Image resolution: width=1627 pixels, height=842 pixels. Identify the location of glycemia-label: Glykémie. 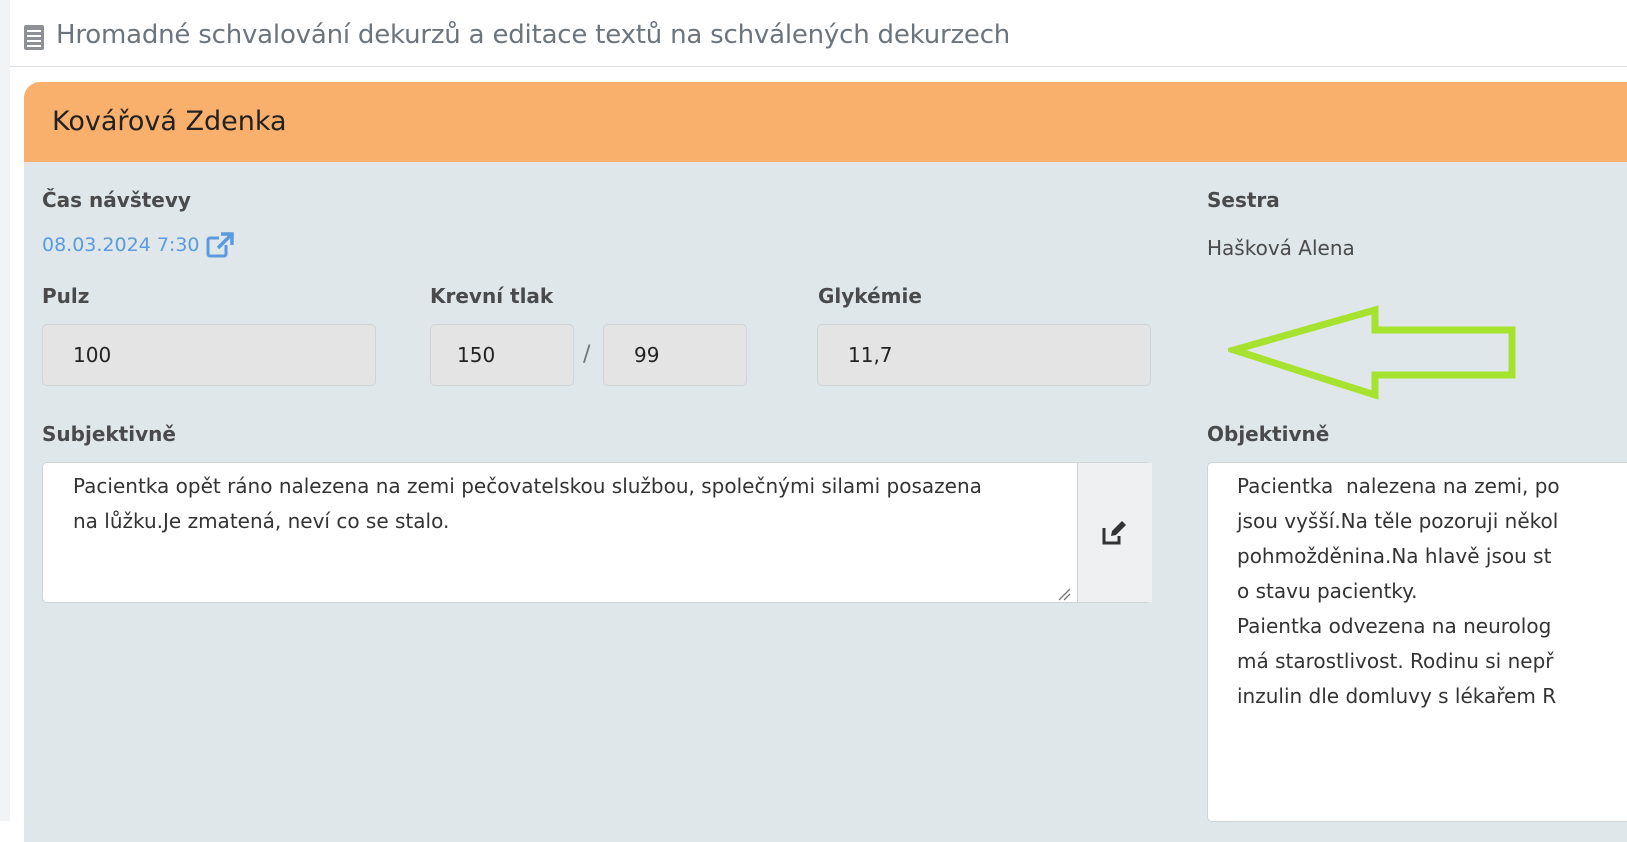
(870, 296).